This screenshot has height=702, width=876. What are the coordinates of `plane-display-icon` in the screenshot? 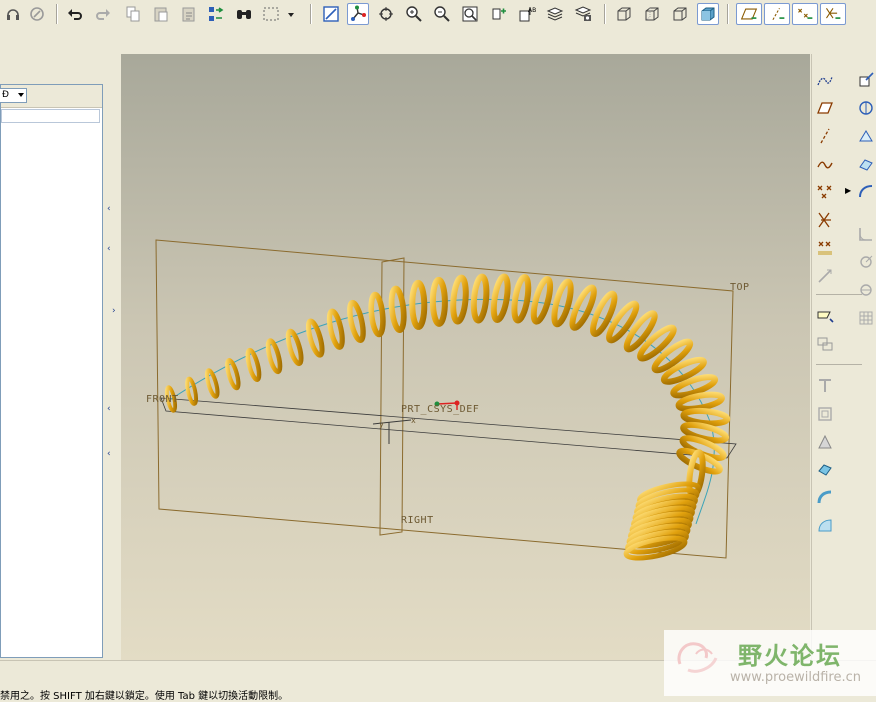 It's located at (749, 14).